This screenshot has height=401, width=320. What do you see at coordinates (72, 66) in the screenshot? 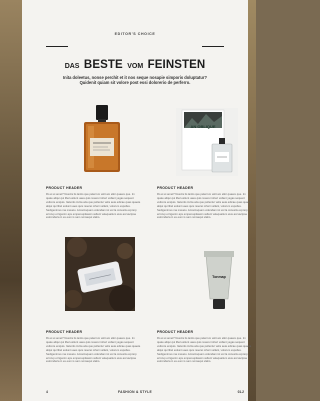
I see `title-word-das: DAS` at bounding box center [72, 66].